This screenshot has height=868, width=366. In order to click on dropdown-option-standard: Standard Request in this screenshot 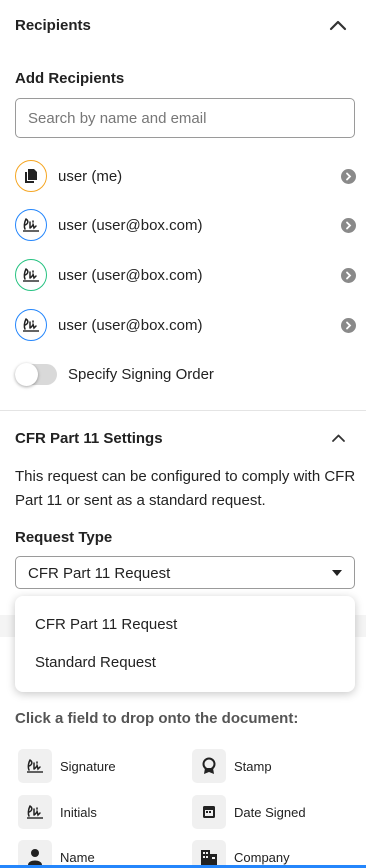, I will do `click(185, 666)`.